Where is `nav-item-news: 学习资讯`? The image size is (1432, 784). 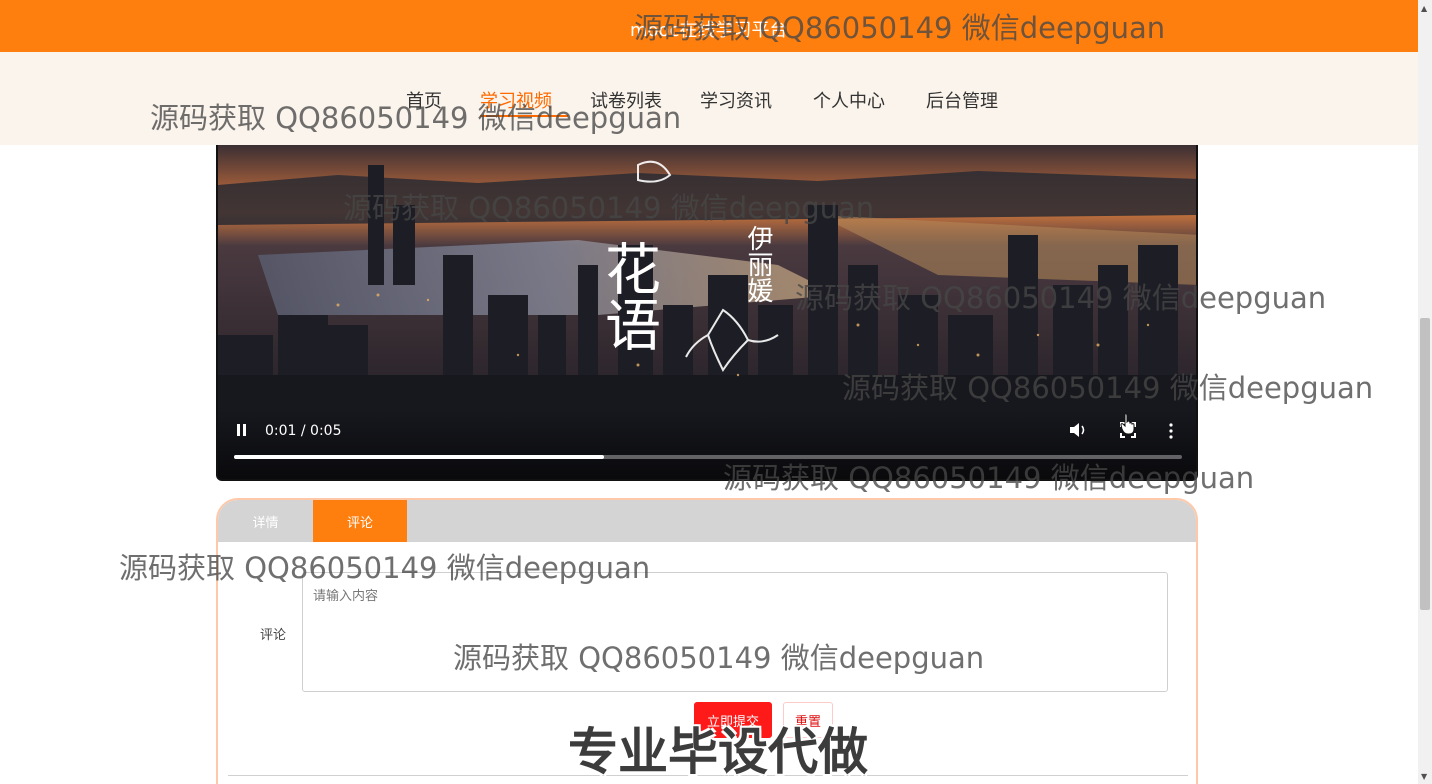
nav-item-news: 学习资讯 is located at coordinates (736, 100).